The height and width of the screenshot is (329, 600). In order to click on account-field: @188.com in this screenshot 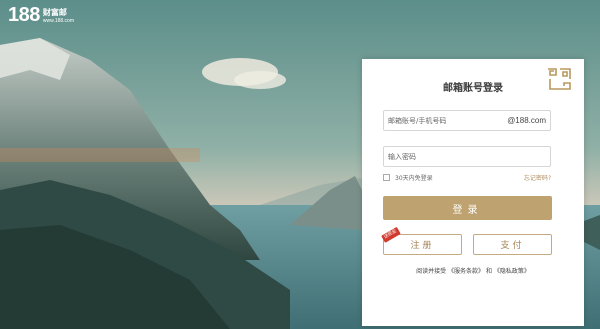, I will do `click(467, 120)`.